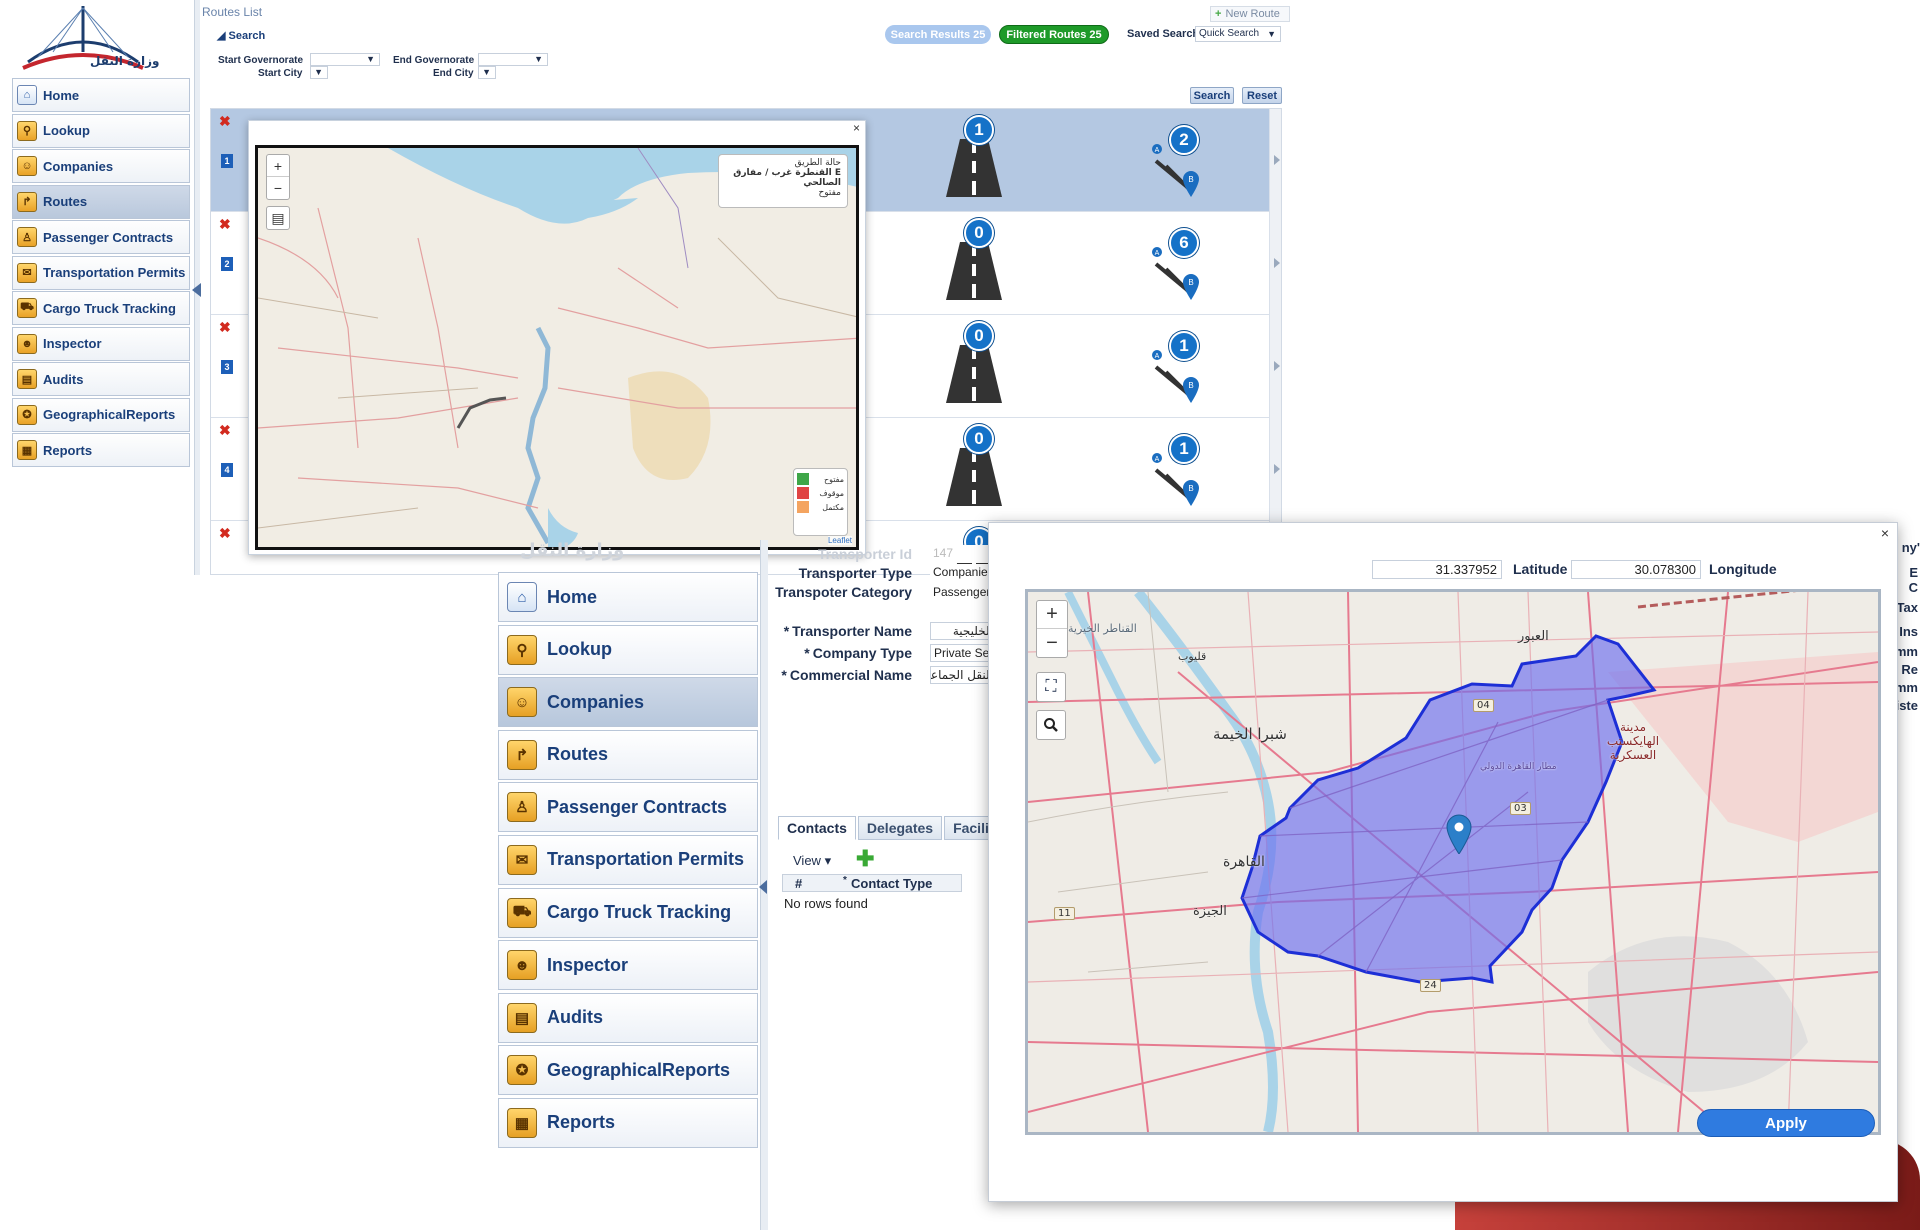  What do you see at coordinates (27, 95) in the screenshot?
I see `house-icon: ⌂` at bounding box center [27, 95].